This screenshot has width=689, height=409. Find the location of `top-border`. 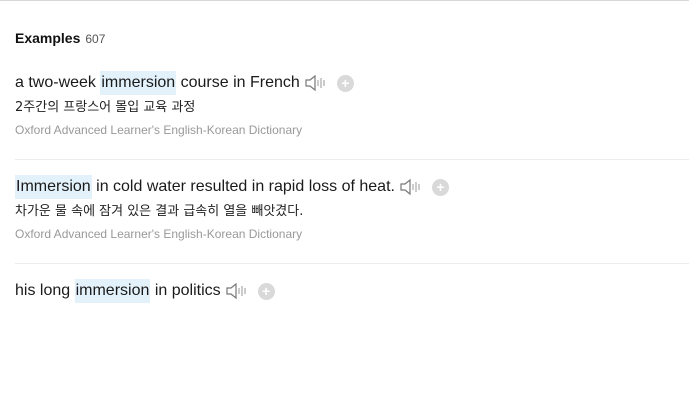

top-border is located at coordinates (344, 0).